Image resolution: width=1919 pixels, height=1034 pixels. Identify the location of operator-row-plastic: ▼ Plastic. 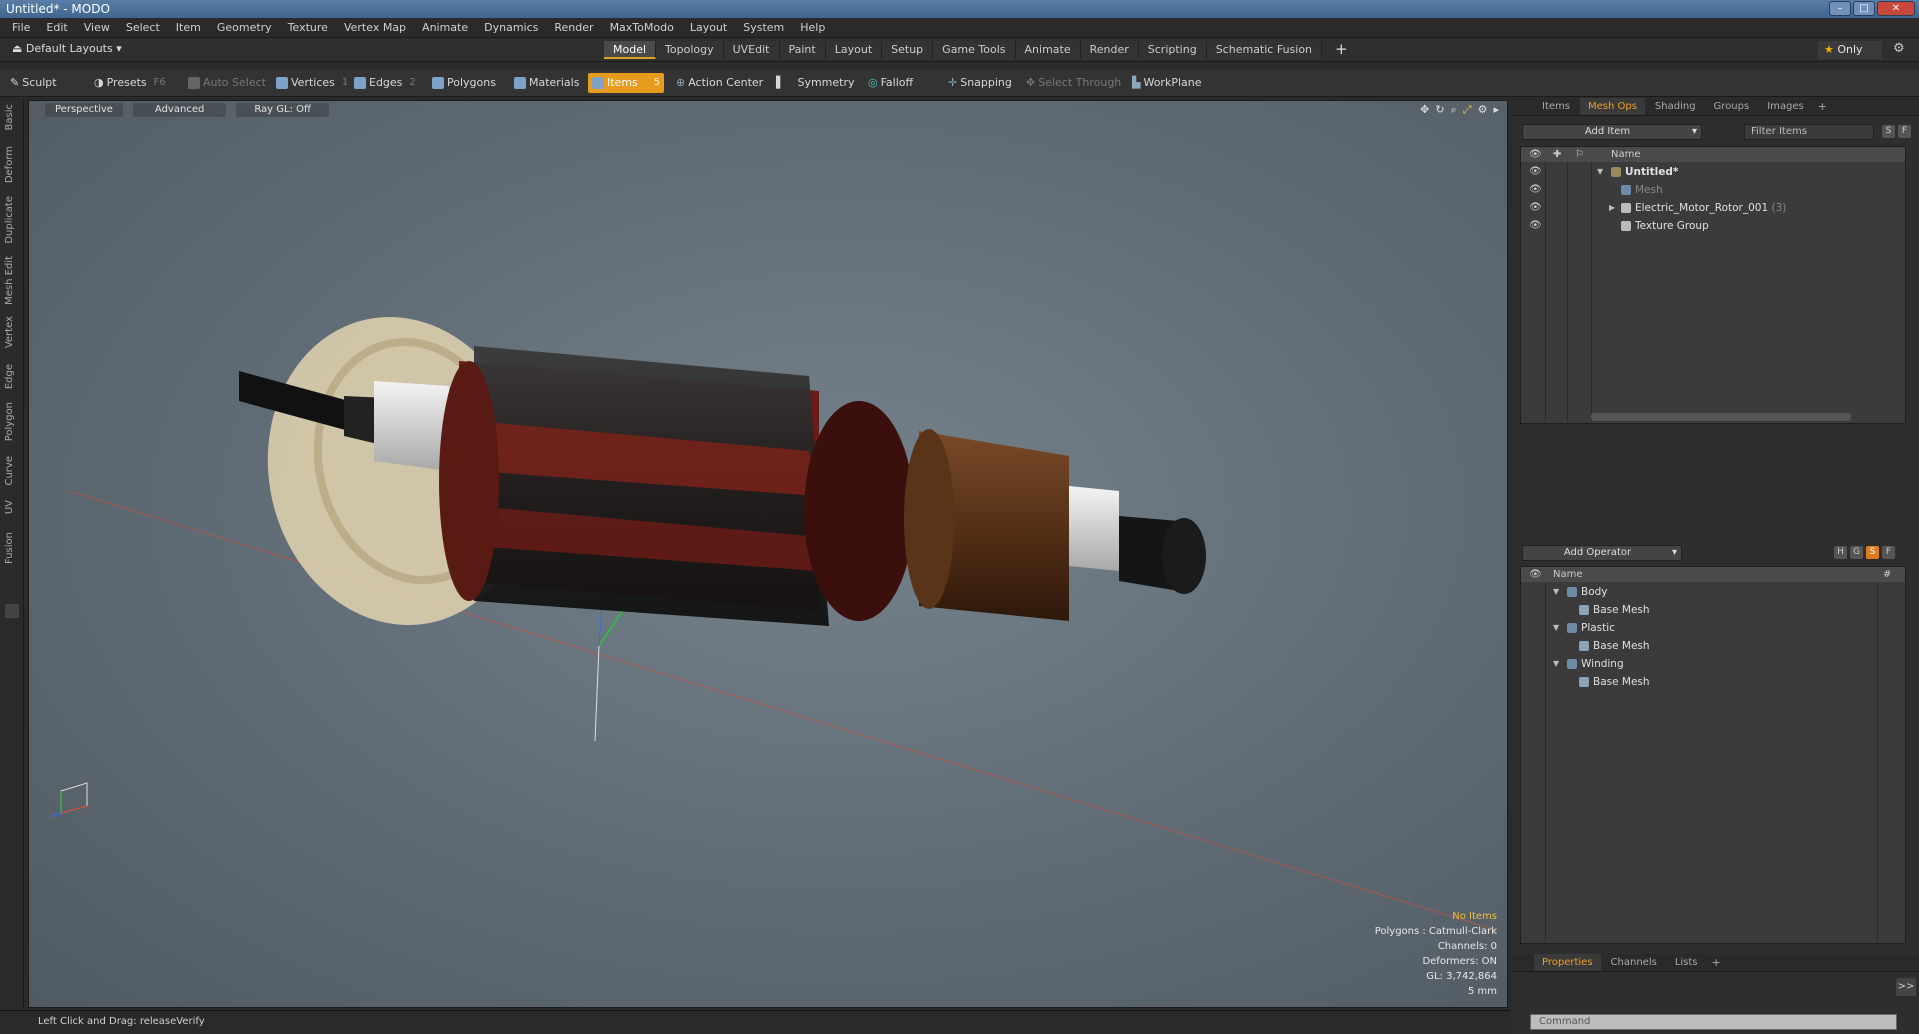
(1713, 628).